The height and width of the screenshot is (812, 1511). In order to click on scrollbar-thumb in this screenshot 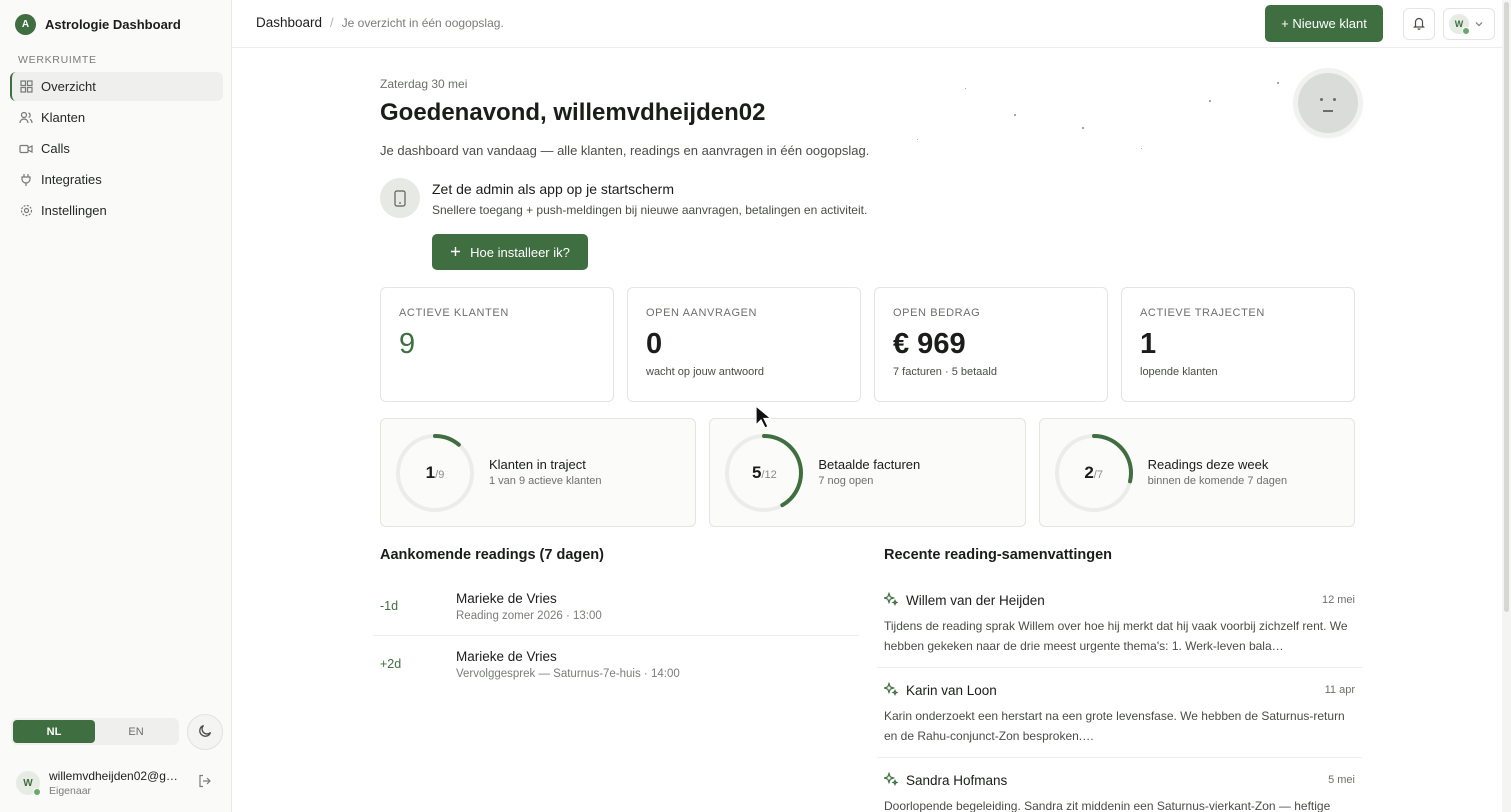, I will do `click(1506, 307)`.